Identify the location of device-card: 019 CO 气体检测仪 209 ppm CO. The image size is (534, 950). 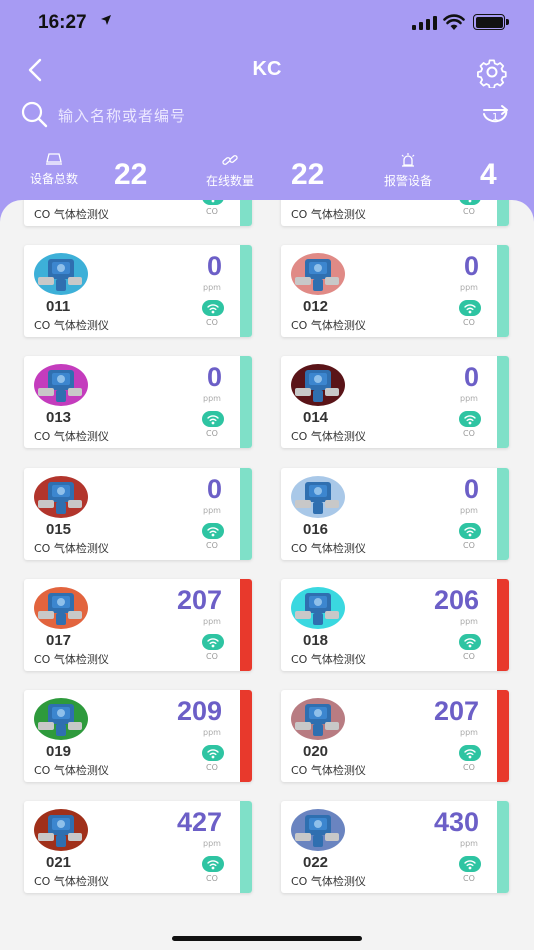
(138, 736).